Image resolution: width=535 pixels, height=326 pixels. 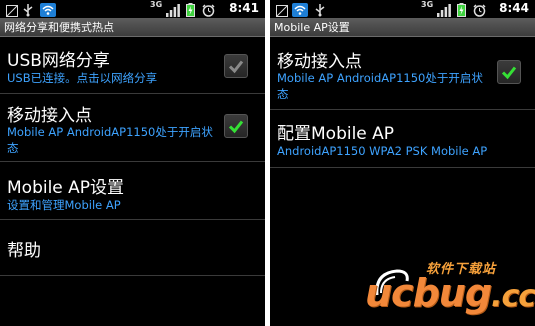 I want to click on watermark-brand-name: ucbug, so click(x=428, y=293).